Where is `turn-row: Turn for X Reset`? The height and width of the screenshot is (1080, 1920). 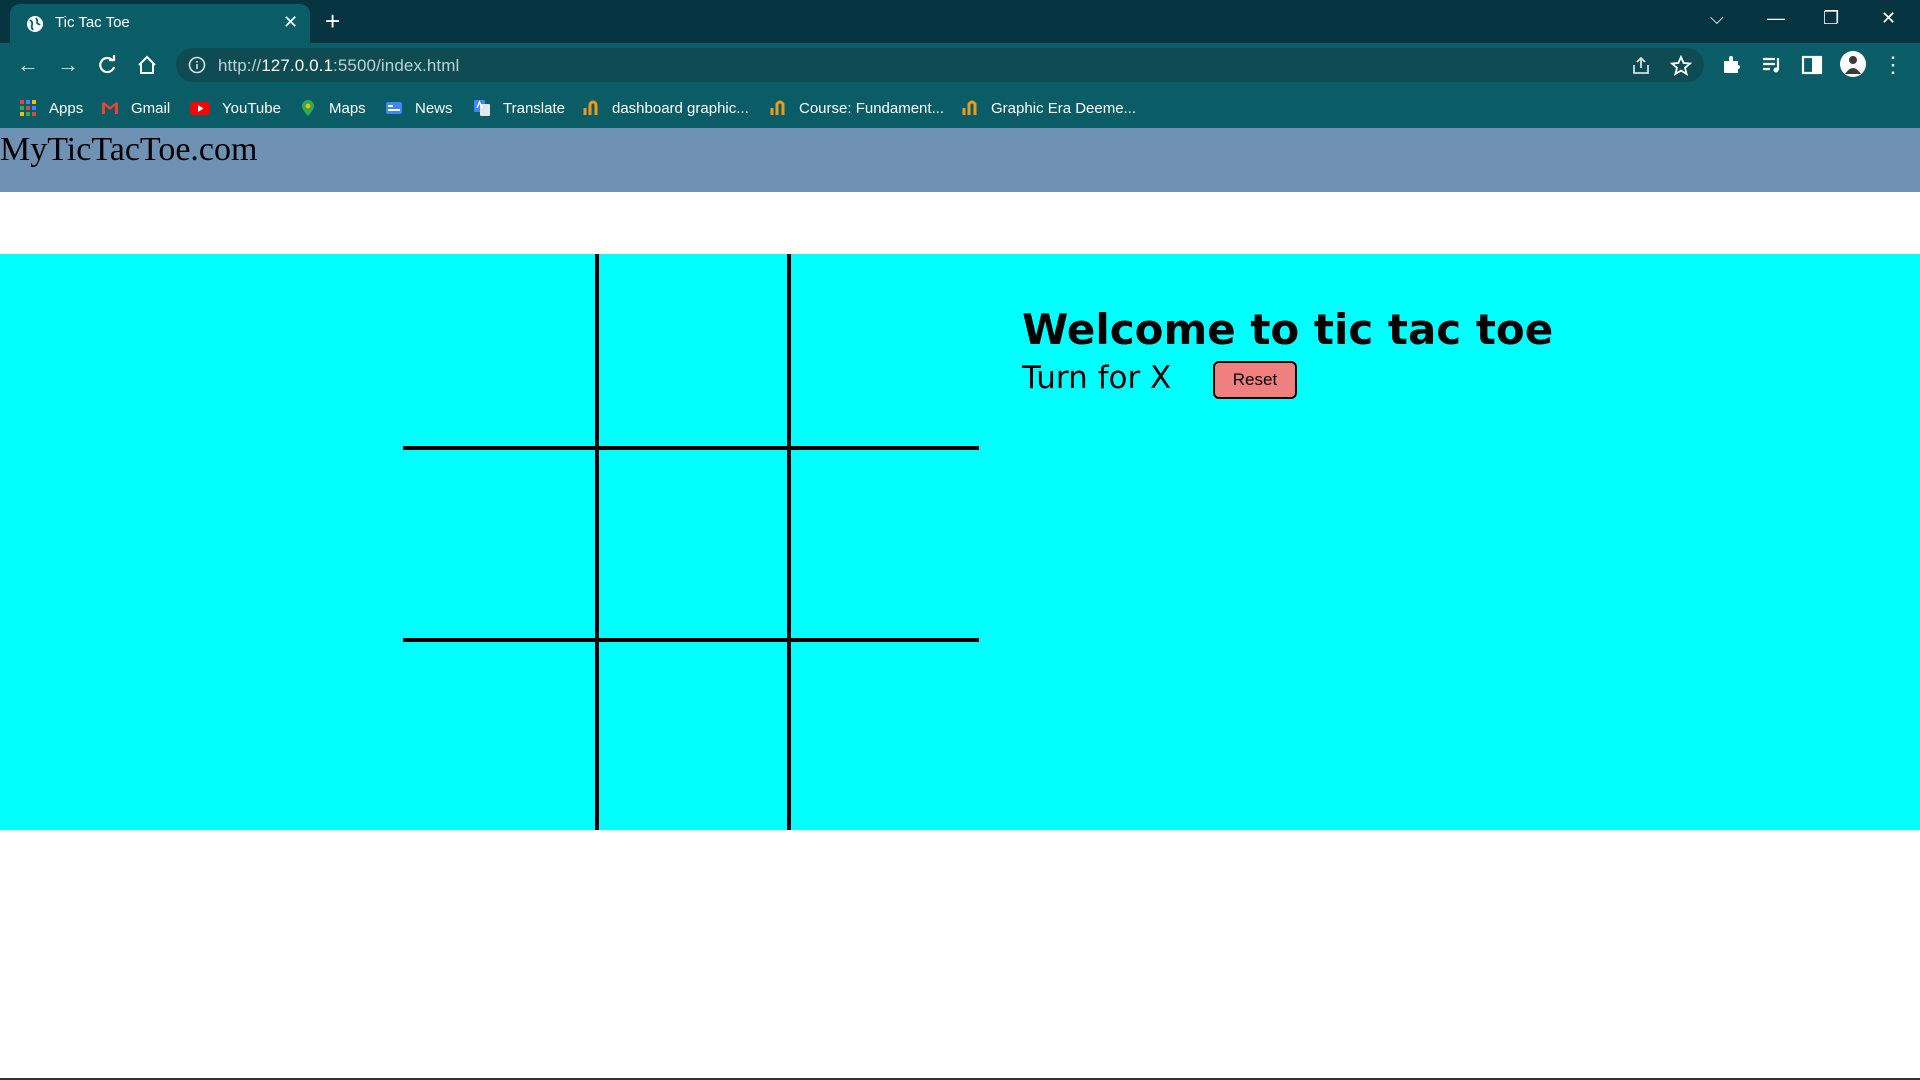
turn-row: Turn for X Reset is located at coordinates (1322, 381).